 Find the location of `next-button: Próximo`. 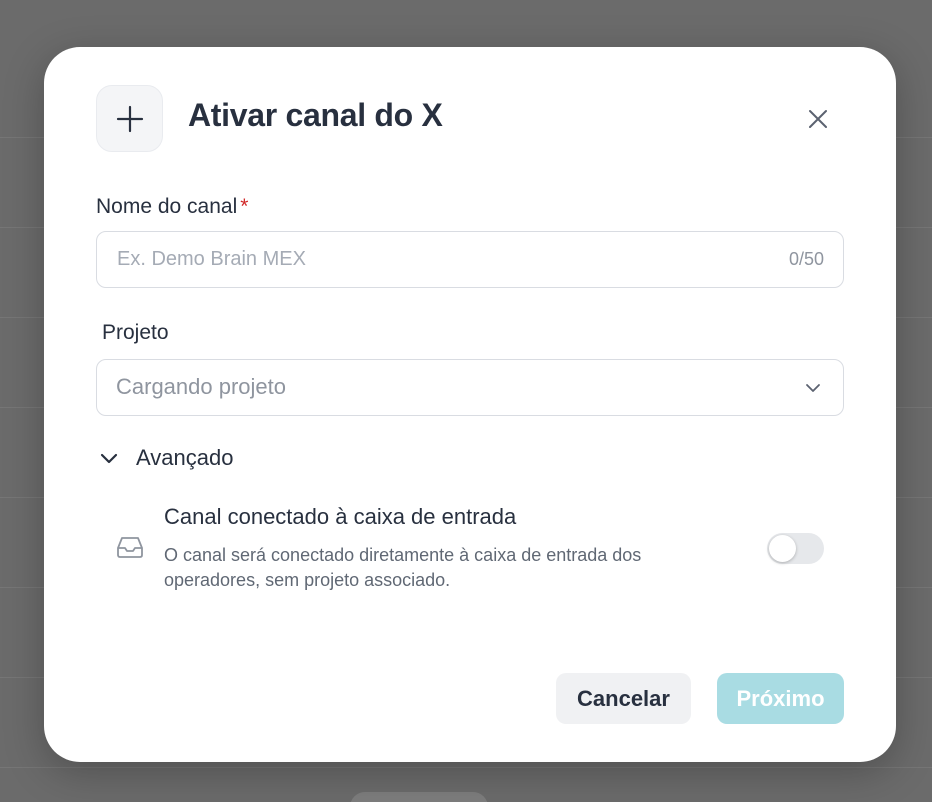

next-button: Próximo is located at coordinates (780, 698).